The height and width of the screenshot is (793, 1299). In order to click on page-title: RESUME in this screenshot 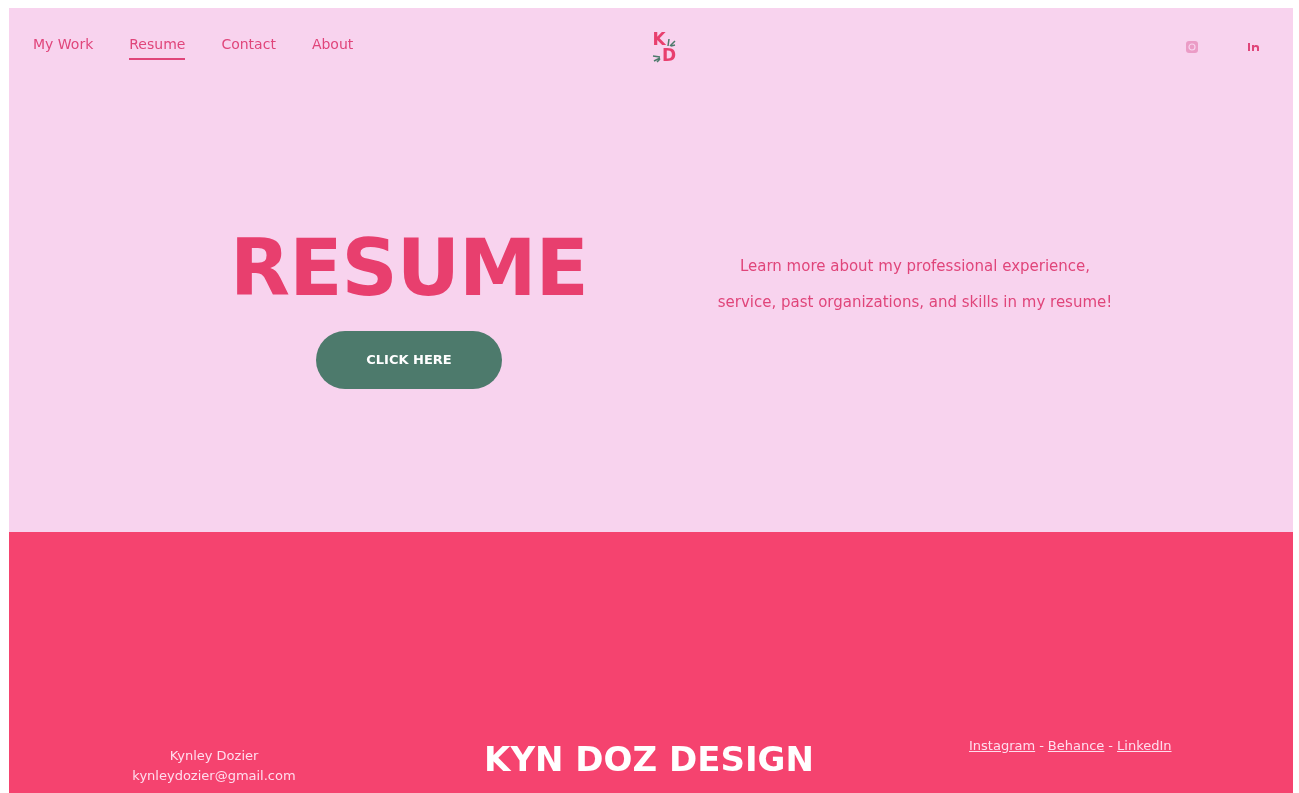, I will do `click(409, 268)`.